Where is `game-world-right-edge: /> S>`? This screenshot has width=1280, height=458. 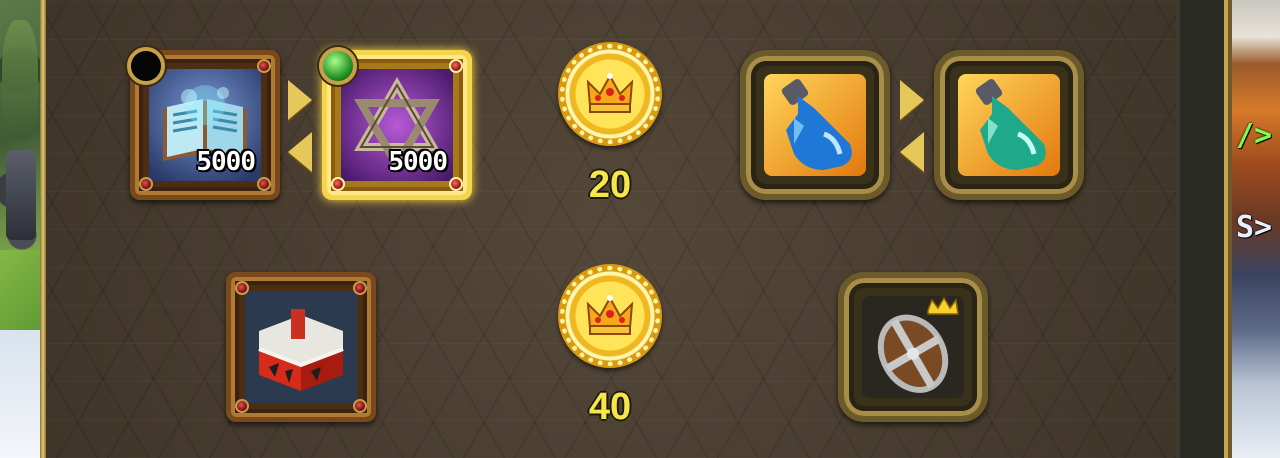 game-world-right-edge: /> S> is located at coordinates (1256, 229).